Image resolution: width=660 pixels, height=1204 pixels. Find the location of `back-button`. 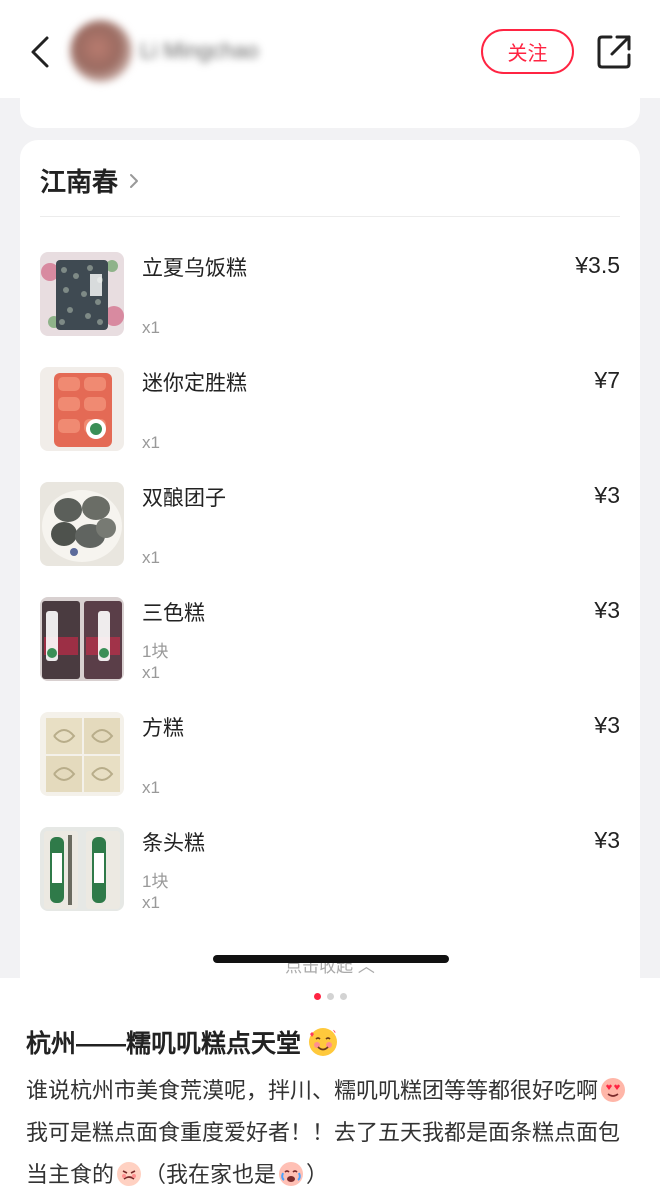

back-button is located at coordinates (40, 52).